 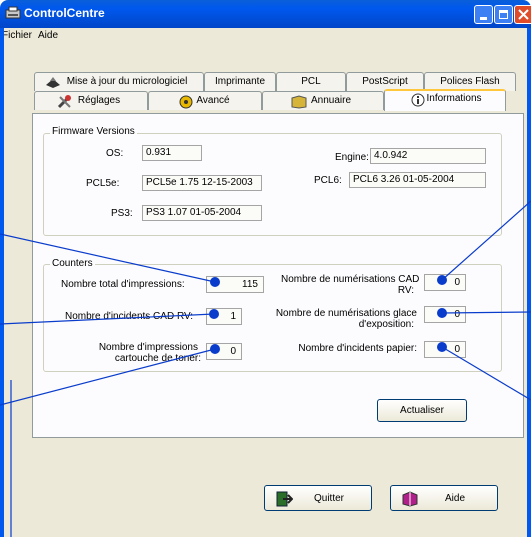 What do you see at coordinates (93, 131) in the screenshot?
I see `firmware-versions-title: Firmware Versions` at bounding box center [93, 131].